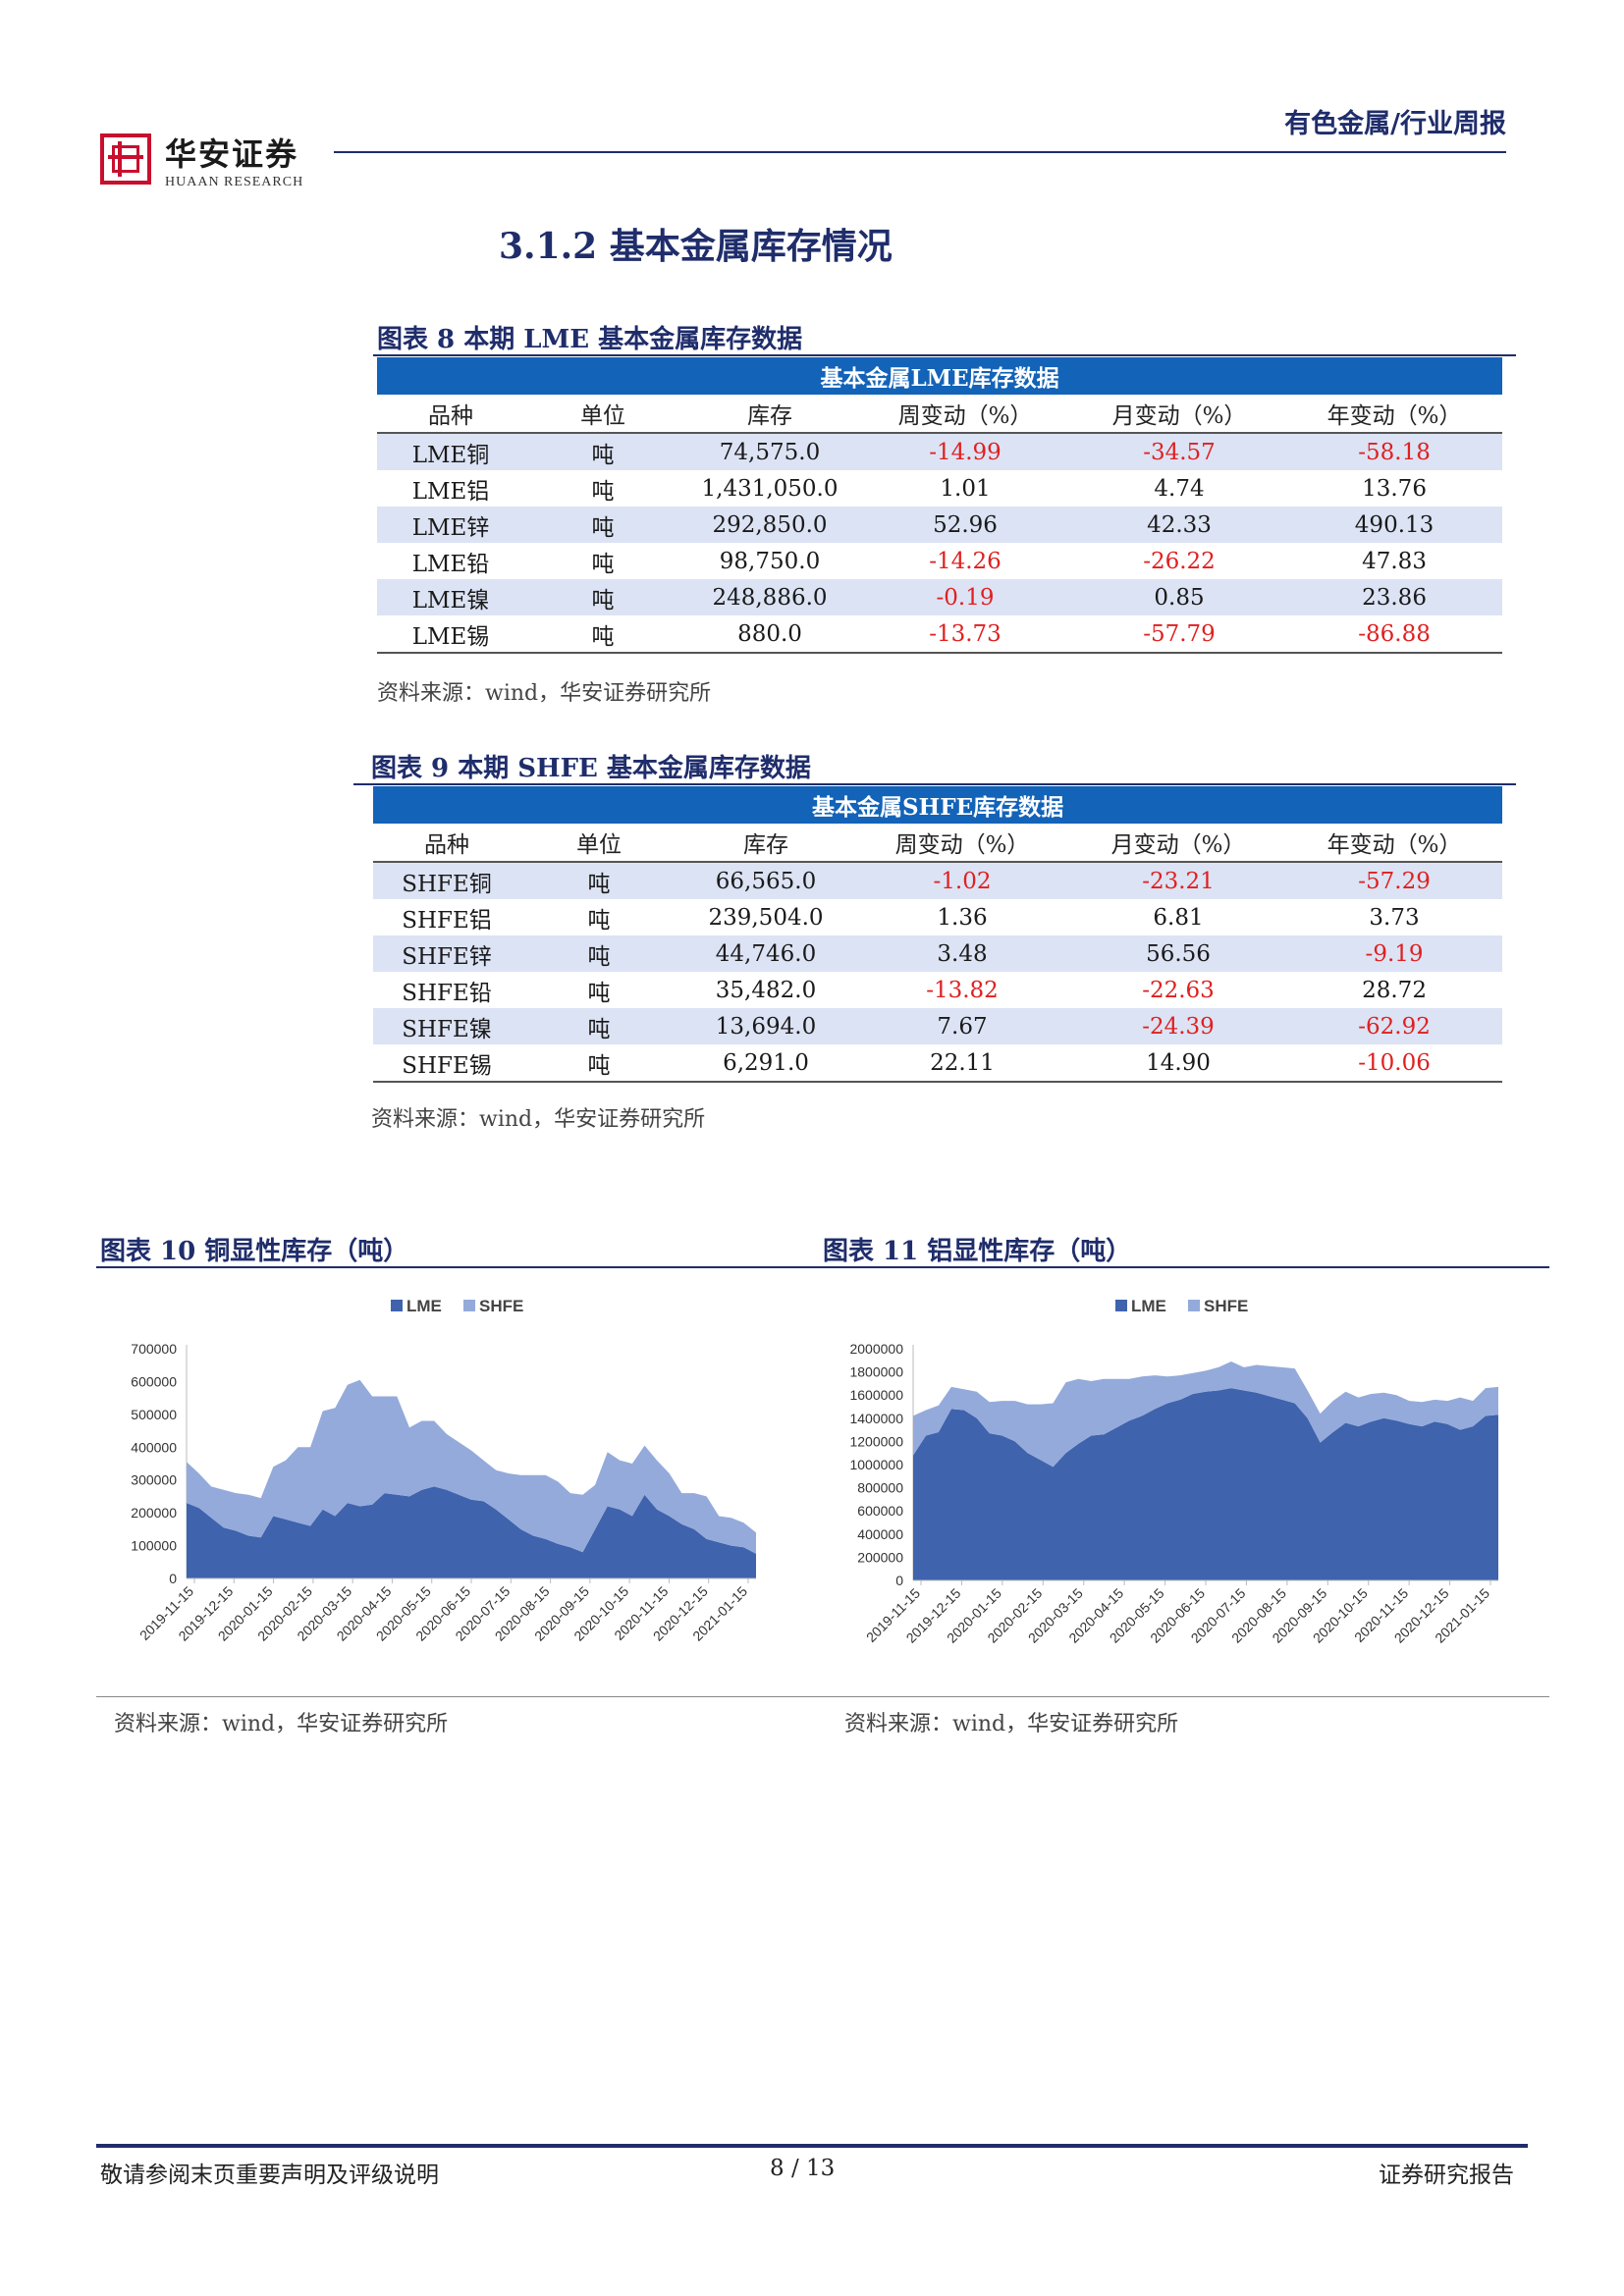  I want to click on table-row: SHFE锡吨 6,291.0 22.11 14.90 -10.06, so click(938, 1064).